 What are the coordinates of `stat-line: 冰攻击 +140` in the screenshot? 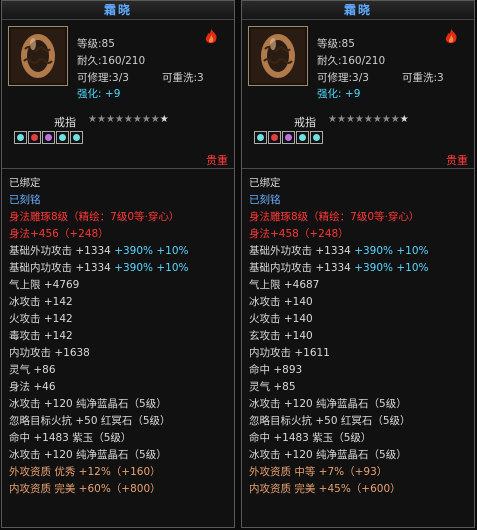 It's located at (281, 302).